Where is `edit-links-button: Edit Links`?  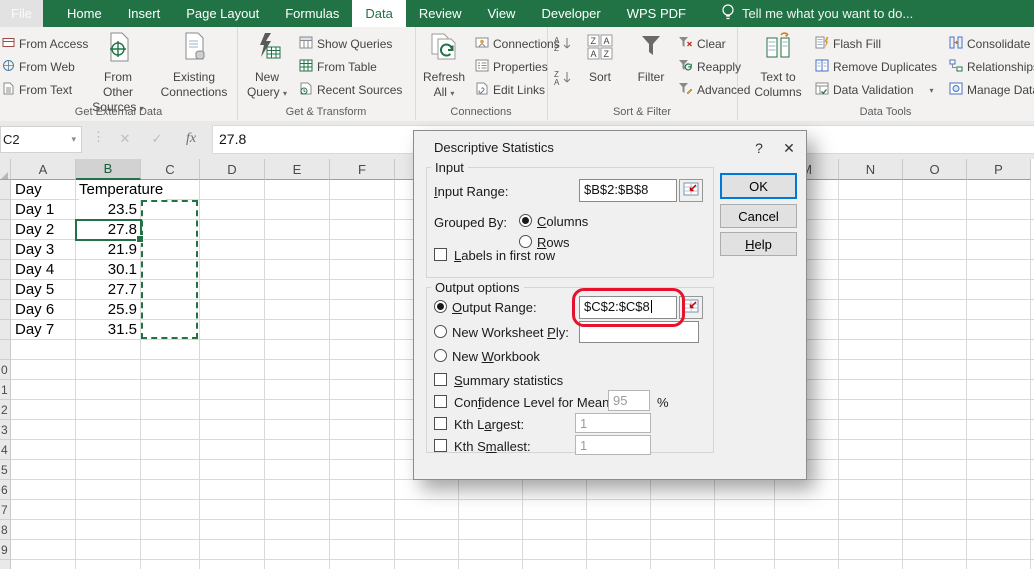
edit-links-button: Edit Links is located at coordinates (510, 90).